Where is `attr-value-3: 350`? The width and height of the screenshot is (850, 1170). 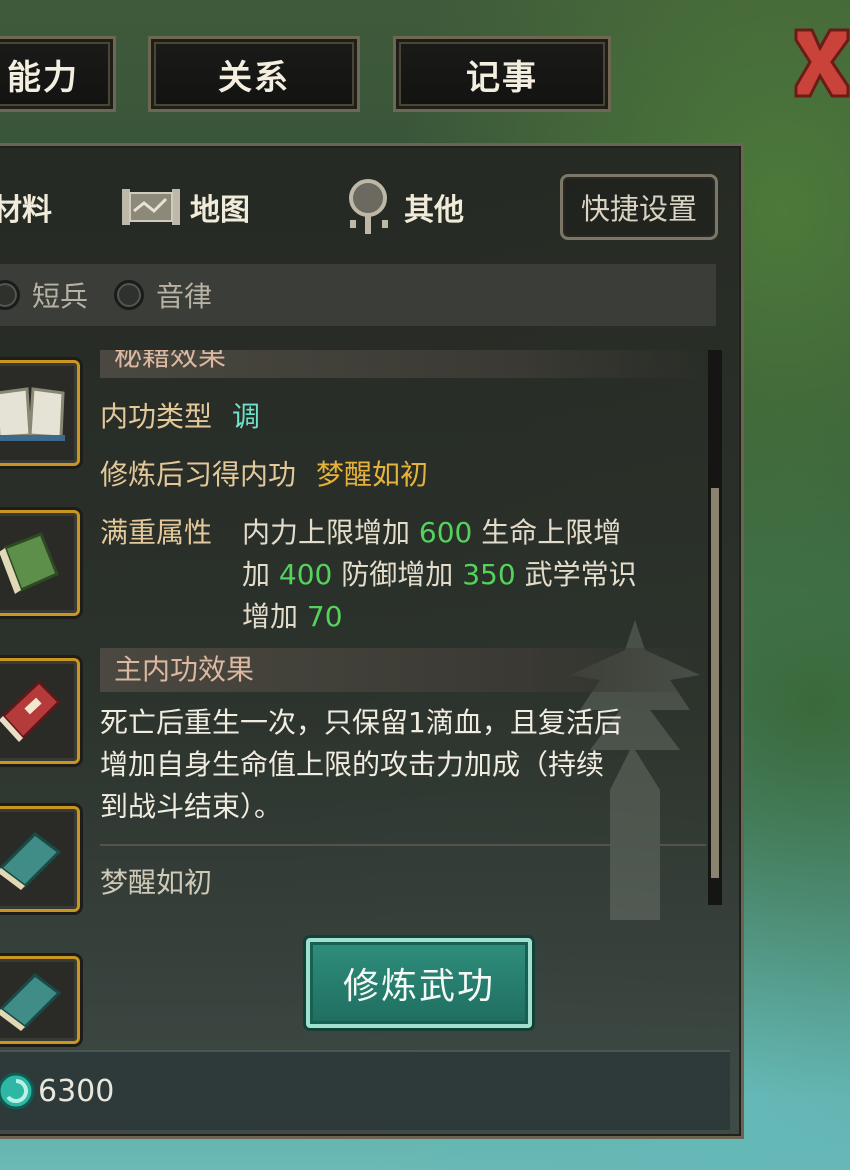
attr-value-3: 350 is located at coordinates (489, 574).